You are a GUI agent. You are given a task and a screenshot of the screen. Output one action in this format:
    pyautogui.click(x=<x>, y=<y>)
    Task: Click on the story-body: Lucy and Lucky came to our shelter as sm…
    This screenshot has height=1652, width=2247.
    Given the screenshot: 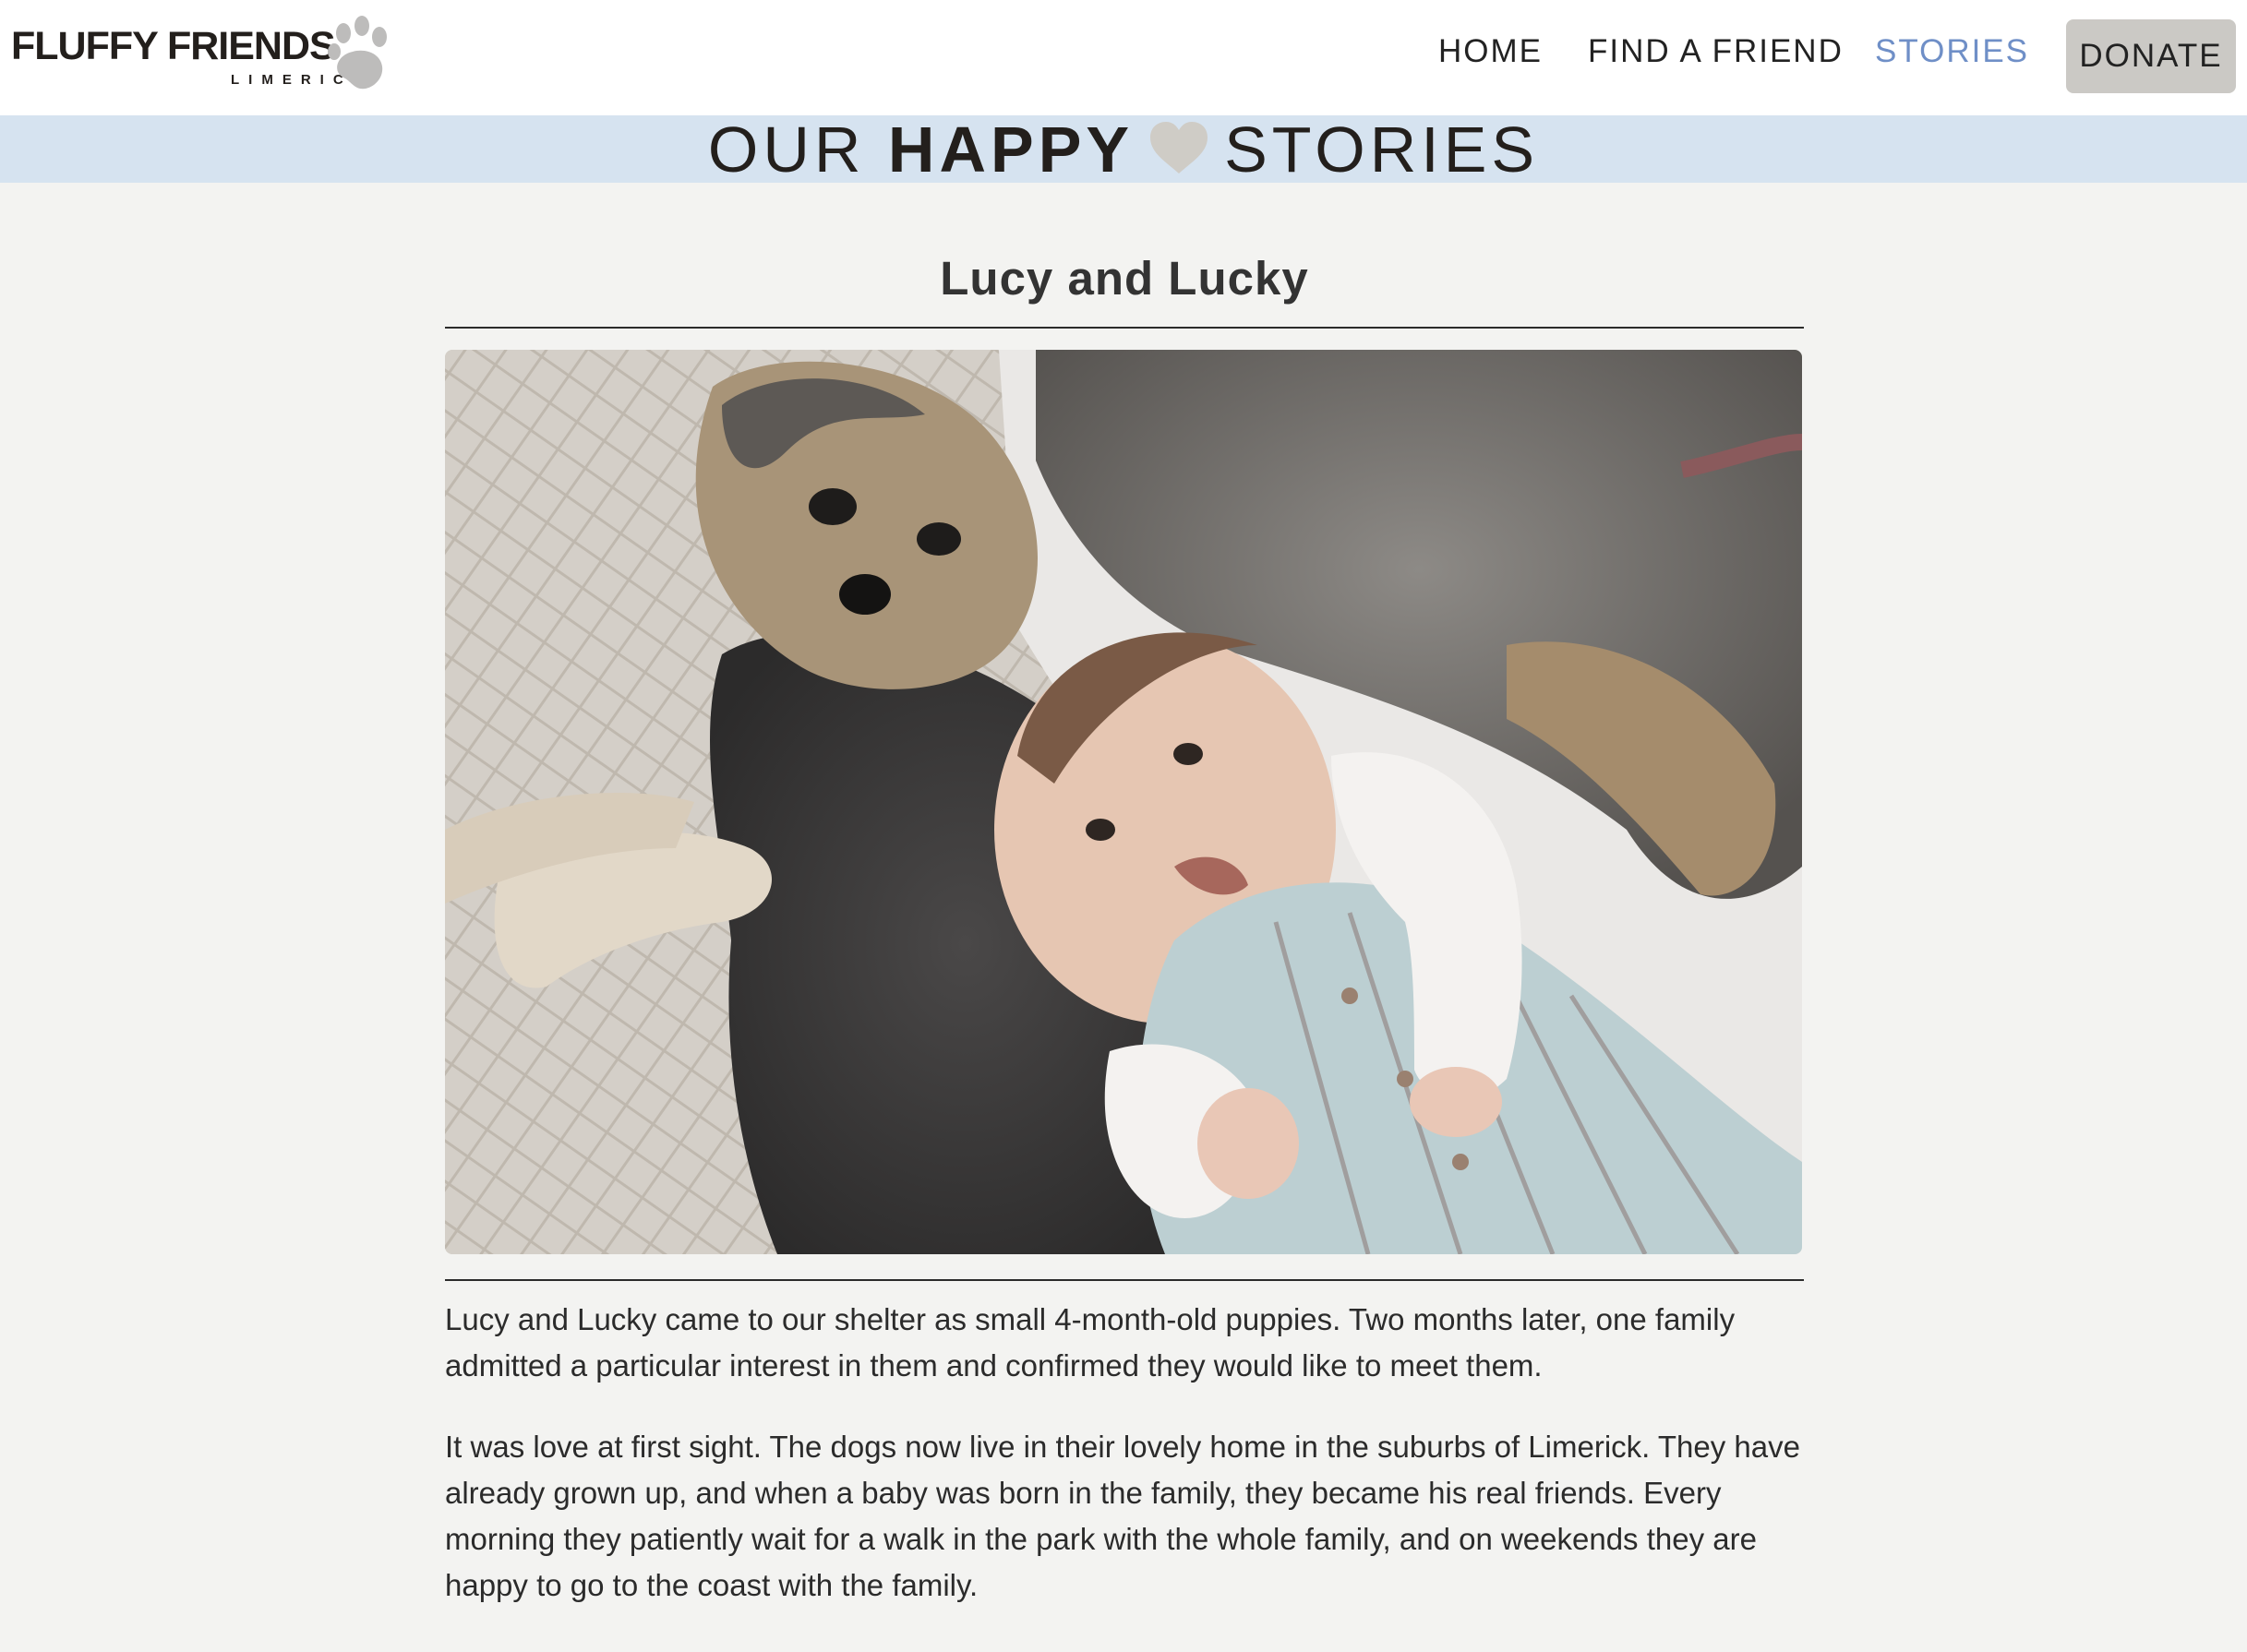 What is the action you would take?
    pyautogui.click(x=1124, y=1470)
    